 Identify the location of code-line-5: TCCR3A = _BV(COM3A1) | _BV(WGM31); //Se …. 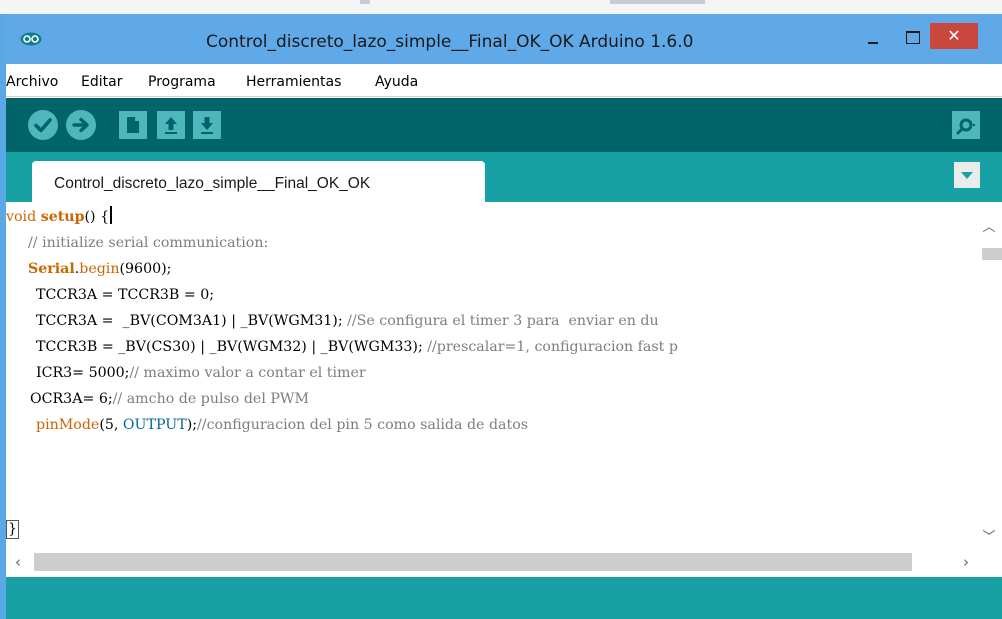
(347, 321).